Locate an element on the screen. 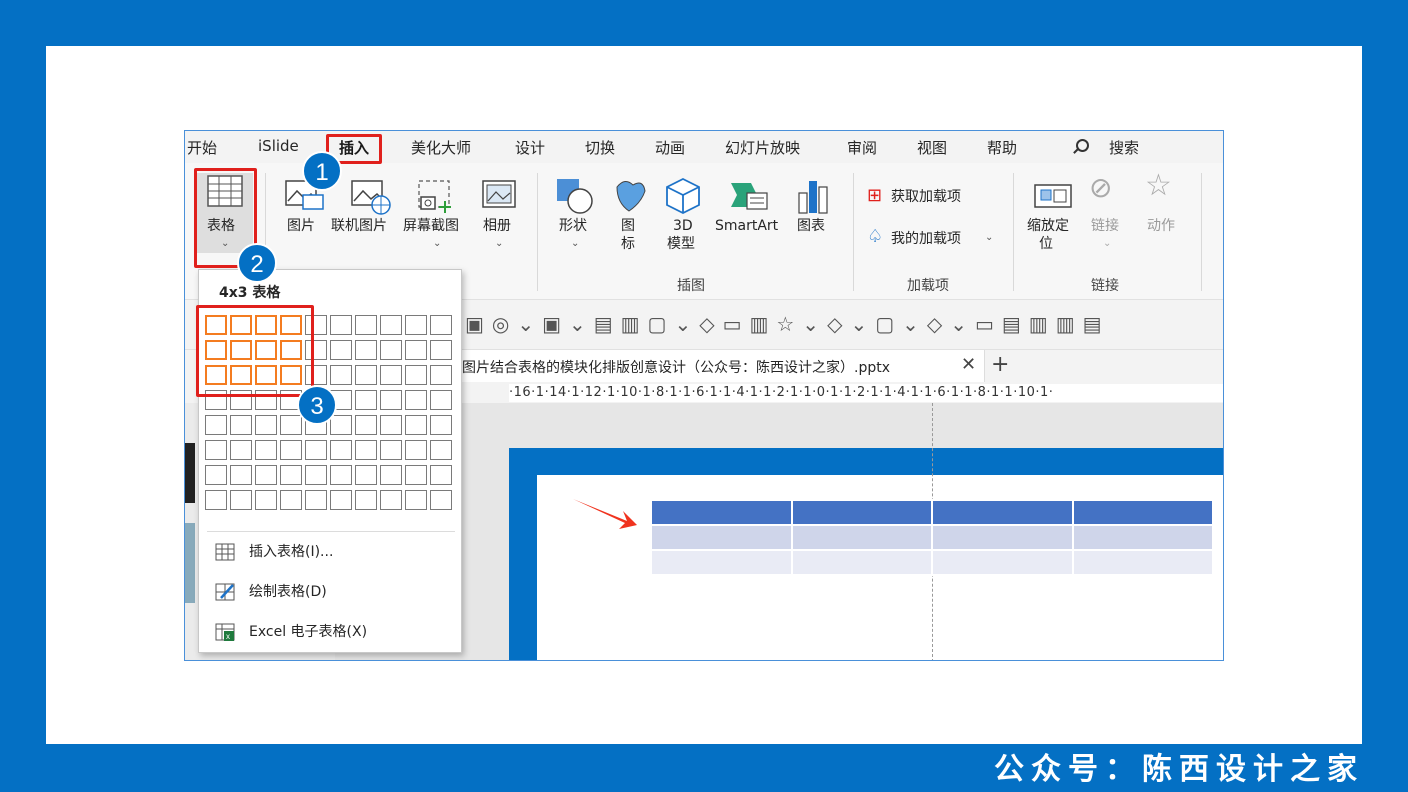  screenshot-button: 屏幕截图 ⌄ is located at coordinates (436, 213).